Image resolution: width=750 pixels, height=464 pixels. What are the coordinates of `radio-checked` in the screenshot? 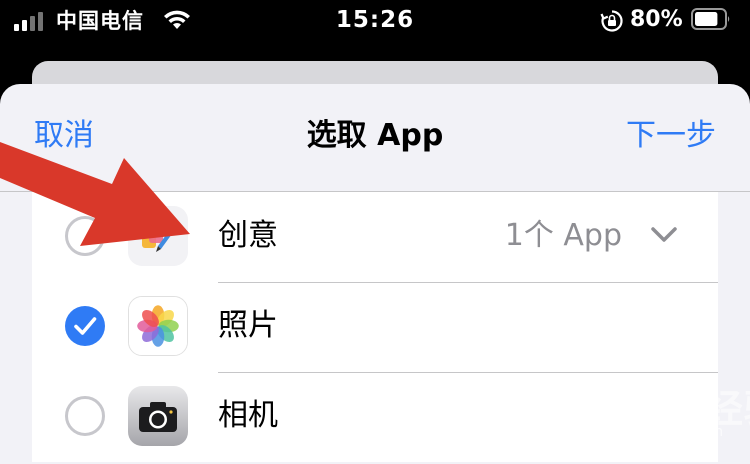 It's located at (85, 326).